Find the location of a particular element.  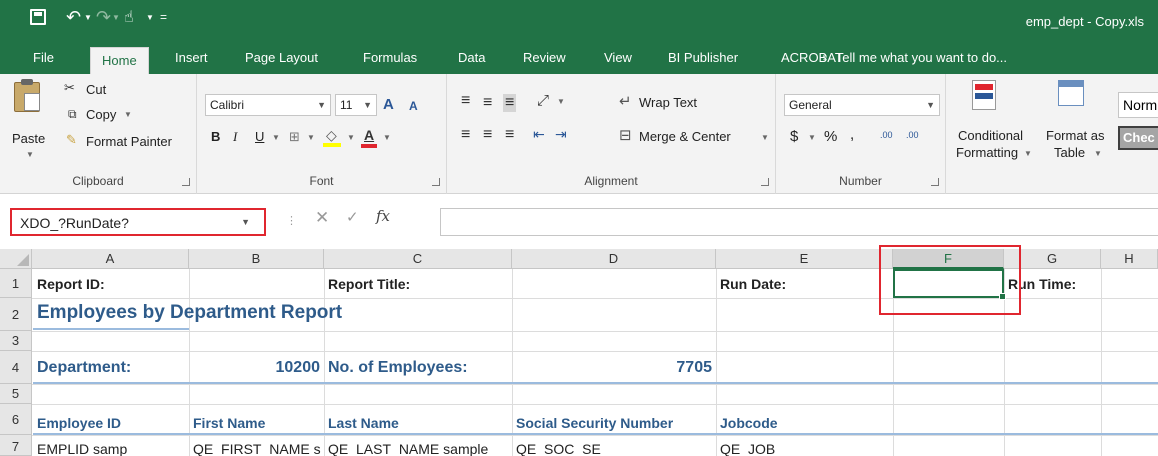

row-header-4: 4 is located at coordinates (16, 367).